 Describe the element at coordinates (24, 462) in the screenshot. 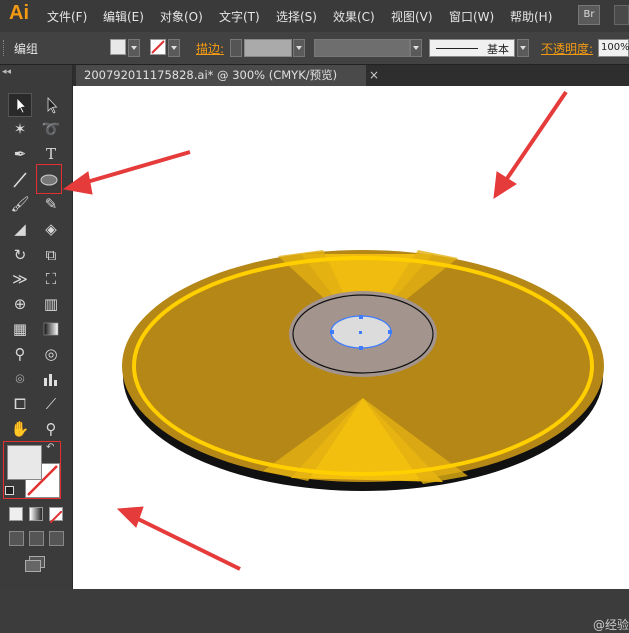

I see `fill-color-swatch-front` at that location.